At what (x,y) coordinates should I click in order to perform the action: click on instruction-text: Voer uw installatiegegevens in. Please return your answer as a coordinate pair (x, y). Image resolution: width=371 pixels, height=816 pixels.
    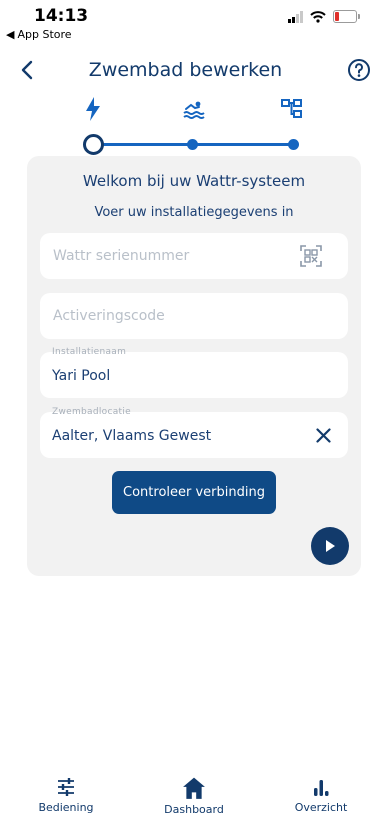
    Looking at the image, I should click on (194, 212).